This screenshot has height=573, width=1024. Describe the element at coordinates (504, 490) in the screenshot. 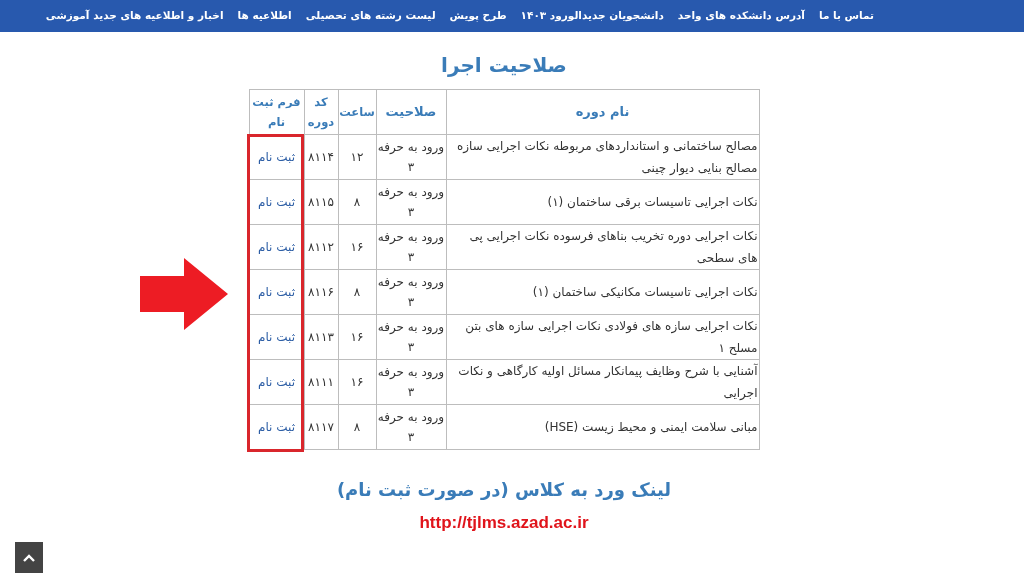

I see `section-heading: لینک ورد به کلاس (در صورت ثبت نام)` at that location.